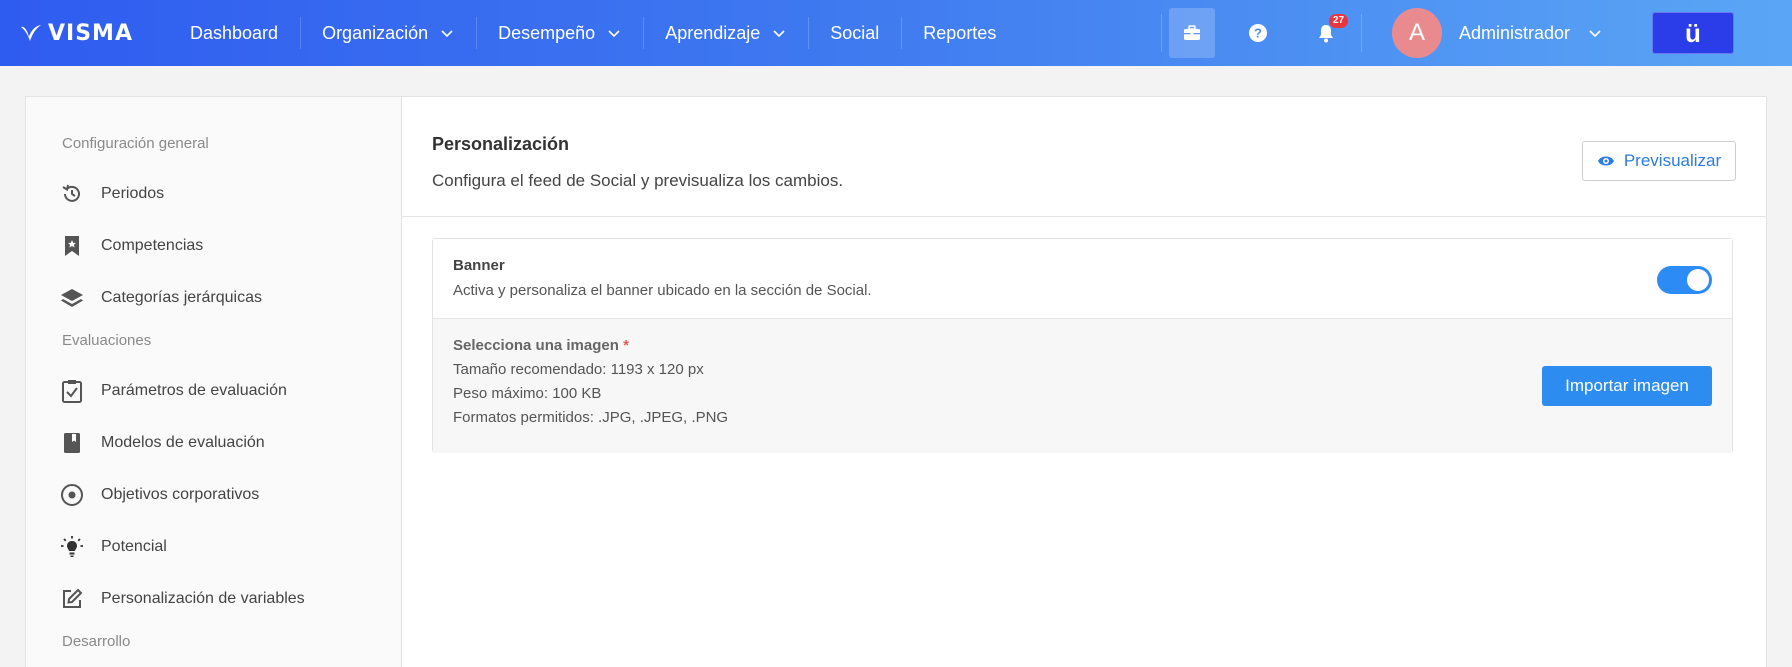 This screenshot has height=667, width=1792. What do you see at coordinates (133, 193) in the screenshot?
I see `sidebar-item-label: Periodos` at bounding box center [133, 193].